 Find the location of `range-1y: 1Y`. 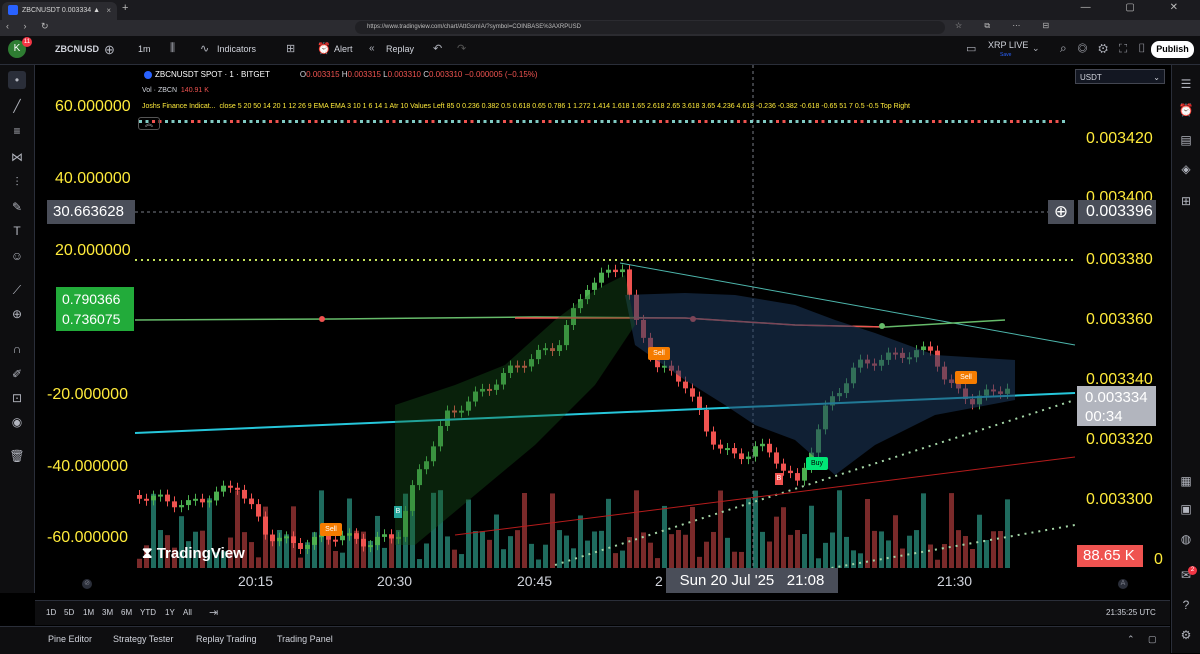

range-1y: 1Y is located at coordinates (170, 612).